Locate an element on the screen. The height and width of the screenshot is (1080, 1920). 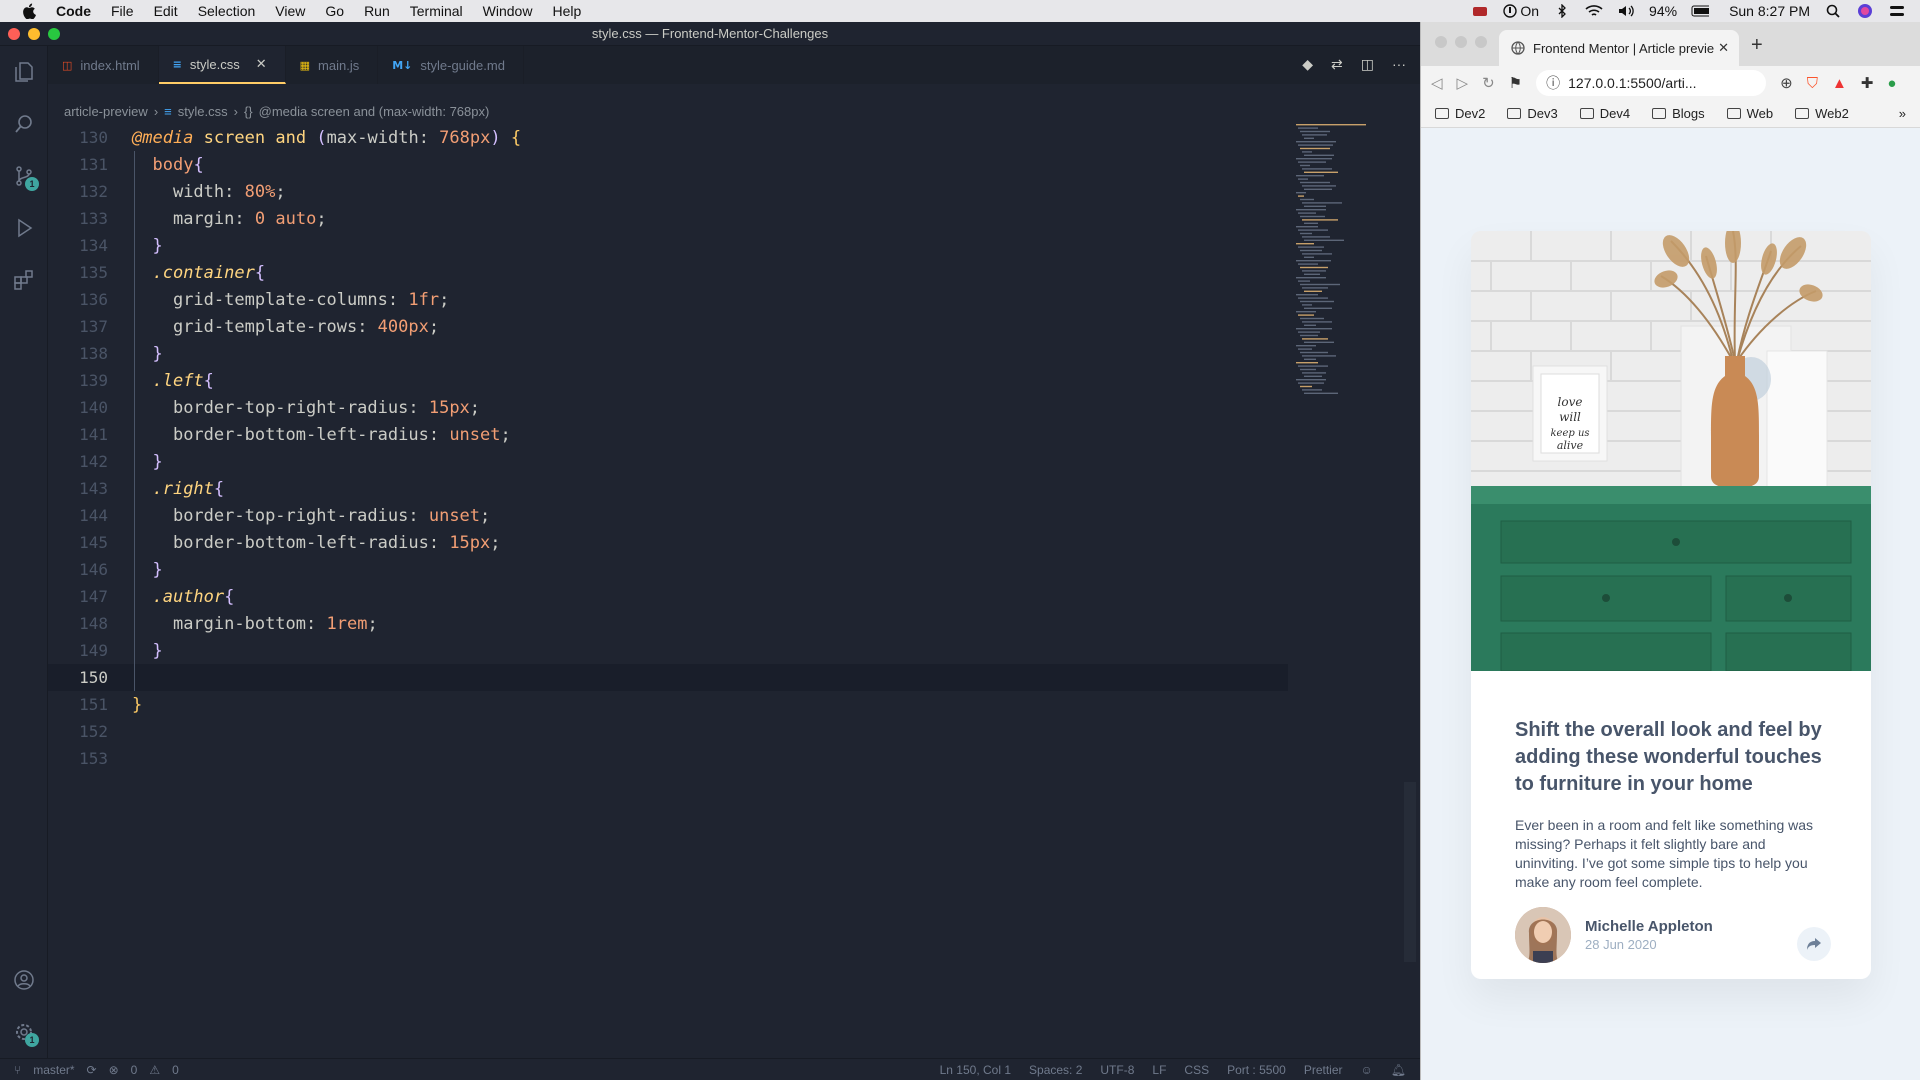
maximize-window-button is located at coordinates (54, 34).